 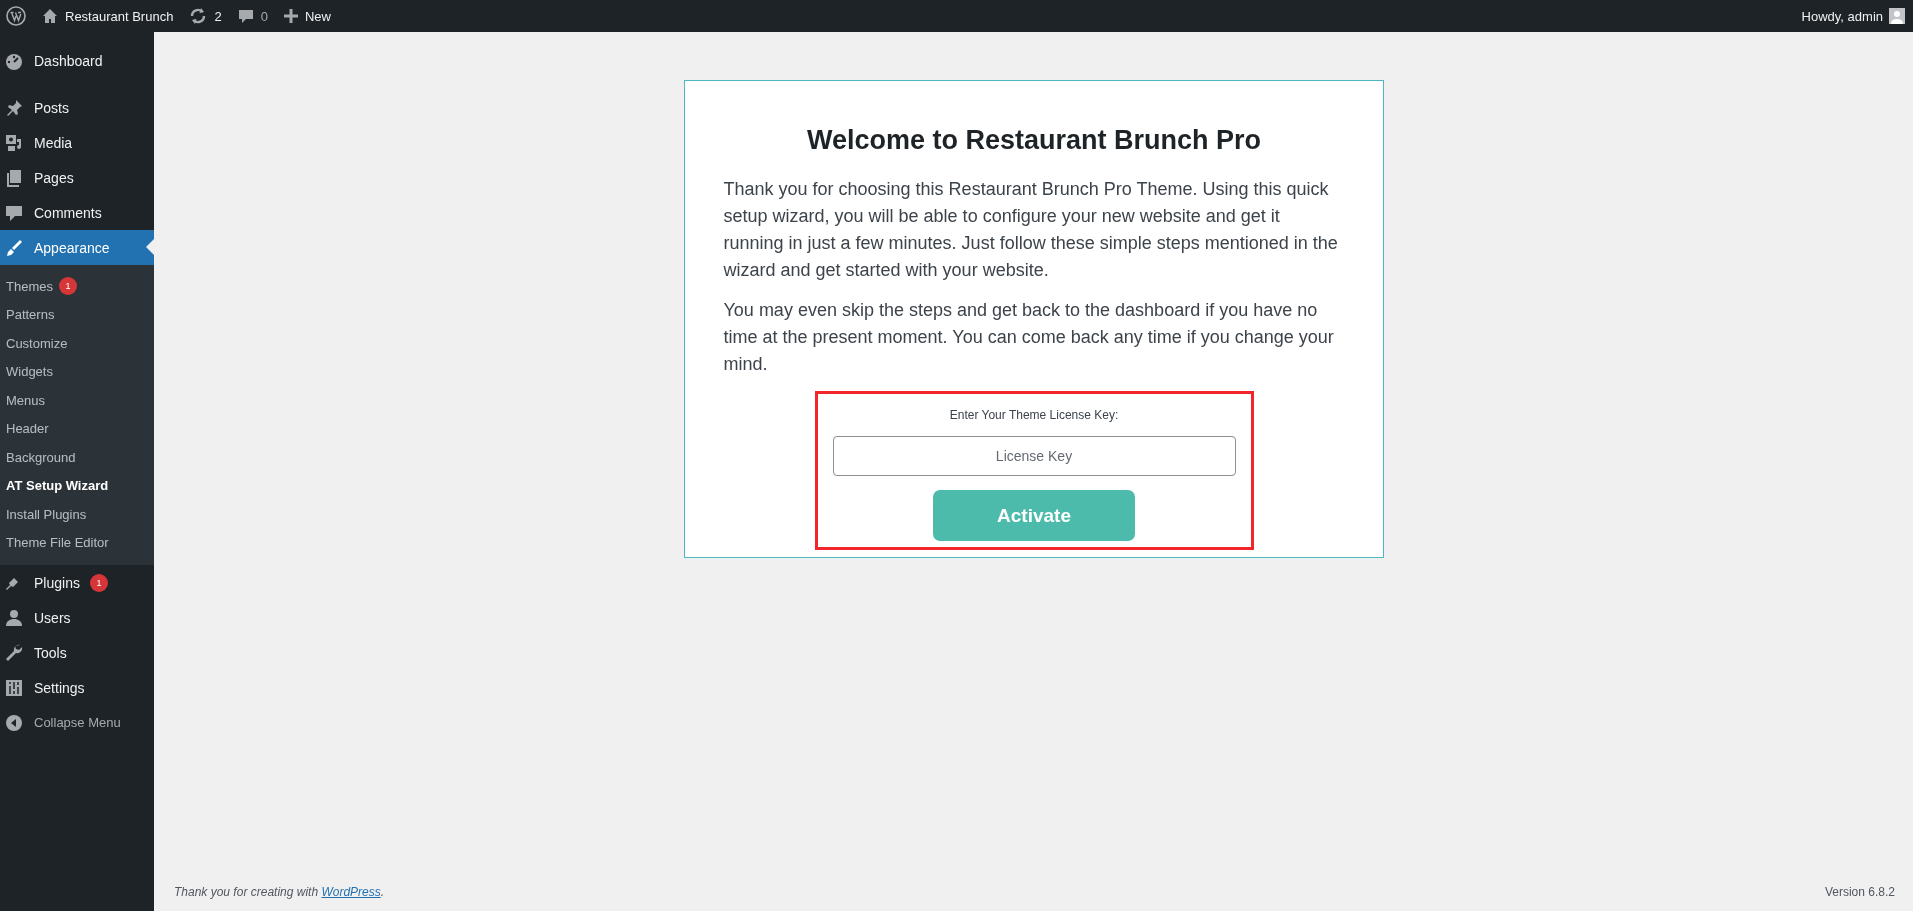 What do you see at coordinates (290, 16) in the screenshot?
I see `plus-icon` at bounding box center [290, 16].